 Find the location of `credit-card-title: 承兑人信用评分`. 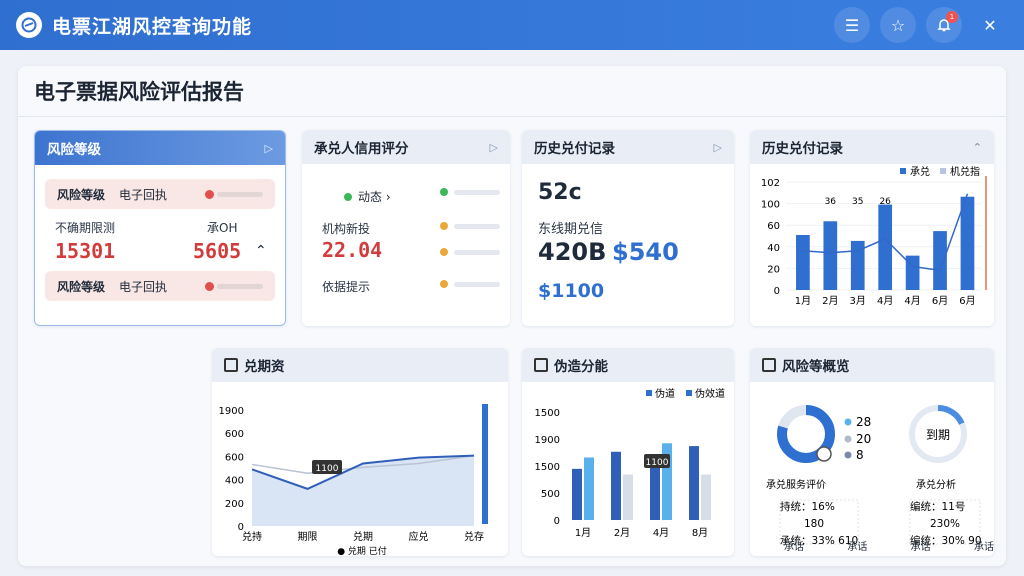

credit-card-title: 承兑人信用评分 is located at coordinates (361, 149).